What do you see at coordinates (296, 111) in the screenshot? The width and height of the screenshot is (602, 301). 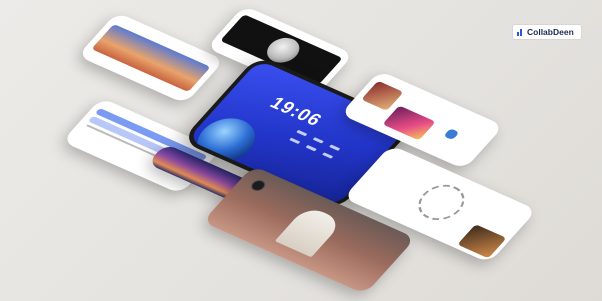 I see `clock-time: 19:06` at bounding box center [296, 111].